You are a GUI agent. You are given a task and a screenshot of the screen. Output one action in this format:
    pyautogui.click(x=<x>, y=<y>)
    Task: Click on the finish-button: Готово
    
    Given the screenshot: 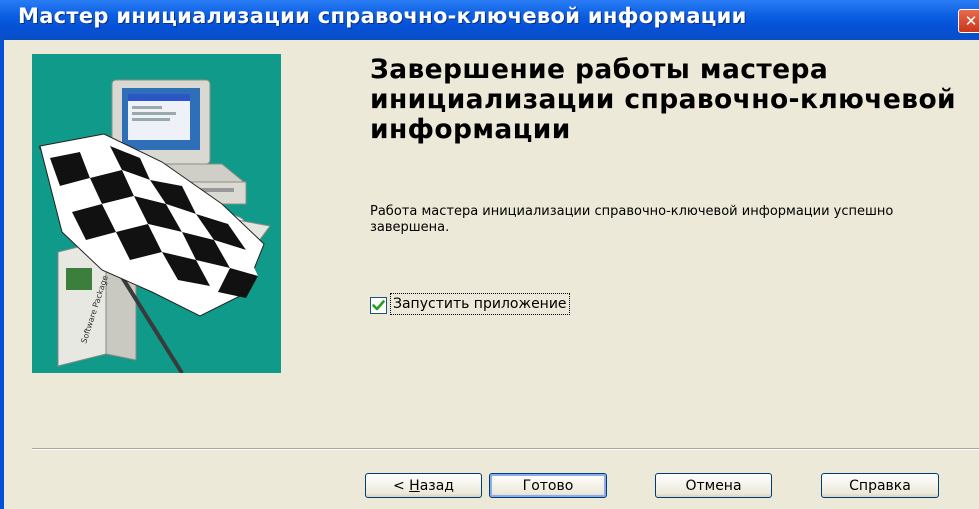 What is the action you would take?
    pyautogui.click(x=548, y=485)
    